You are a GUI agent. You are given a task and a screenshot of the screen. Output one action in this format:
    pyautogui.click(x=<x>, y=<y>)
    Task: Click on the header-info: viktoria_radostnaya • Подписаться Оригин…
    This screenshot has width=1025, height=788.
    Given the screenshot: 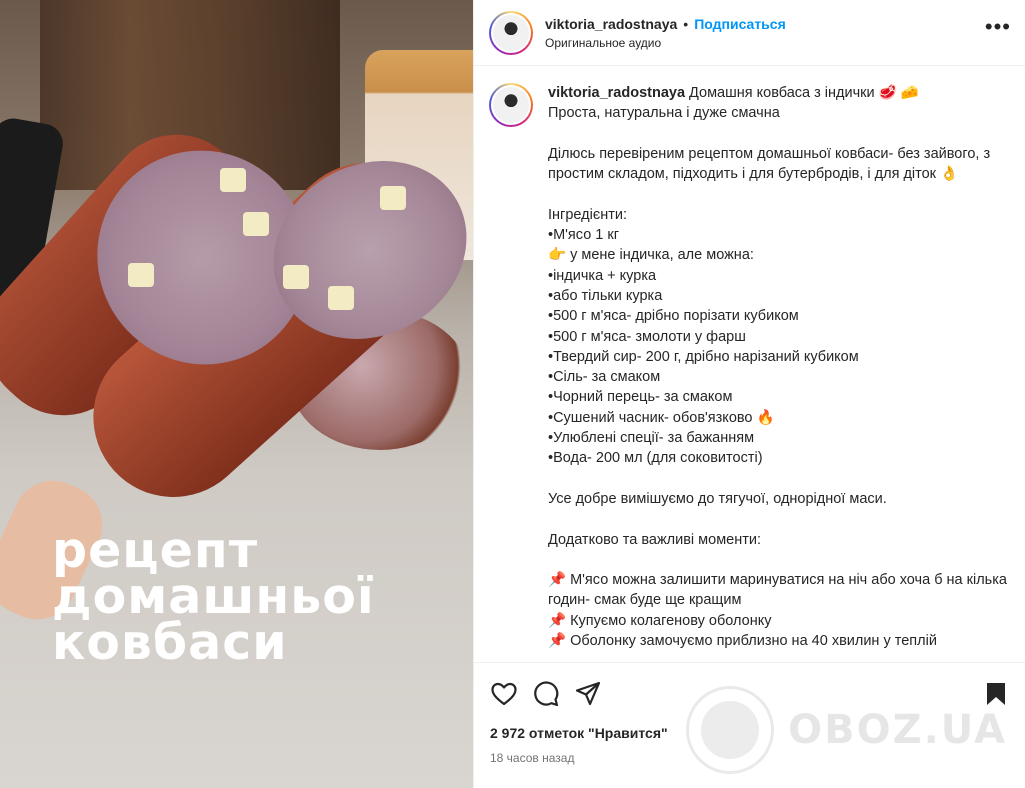 What is the action you would take?
    pyautogui.click(x=665, y=33)
    